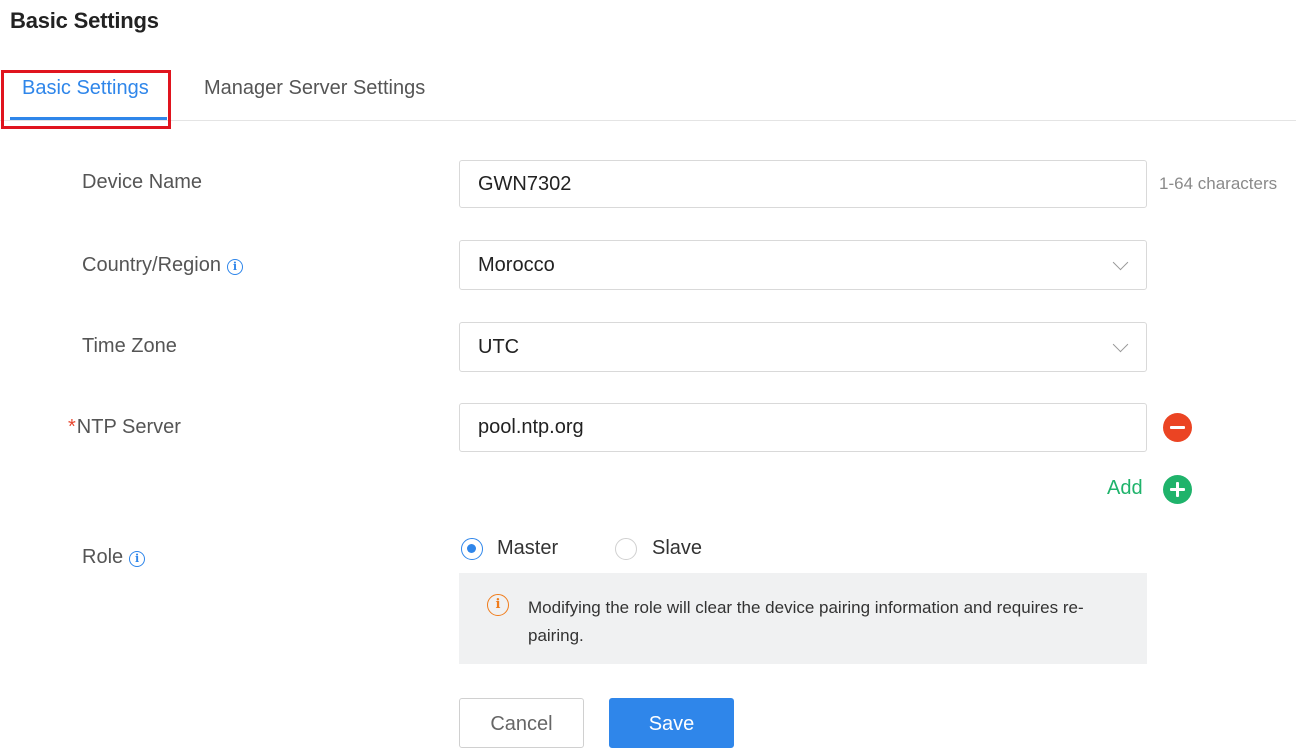 The width and height of the screenshot is (1296, 756). What do you see at coordinates (1218, 183) in the screenshot?
I see `device-name-hint: 1-64 characters` at bounding box center [1218, 183].